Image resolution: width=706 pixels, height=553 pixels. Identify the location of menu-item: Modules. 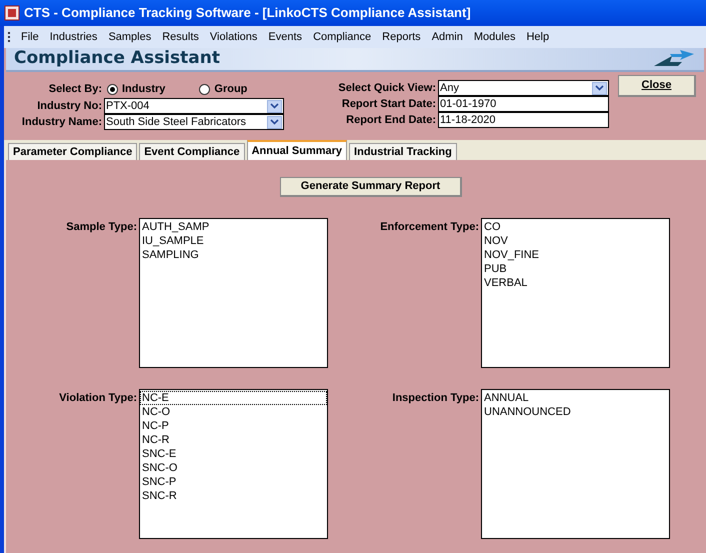
(495, 37).